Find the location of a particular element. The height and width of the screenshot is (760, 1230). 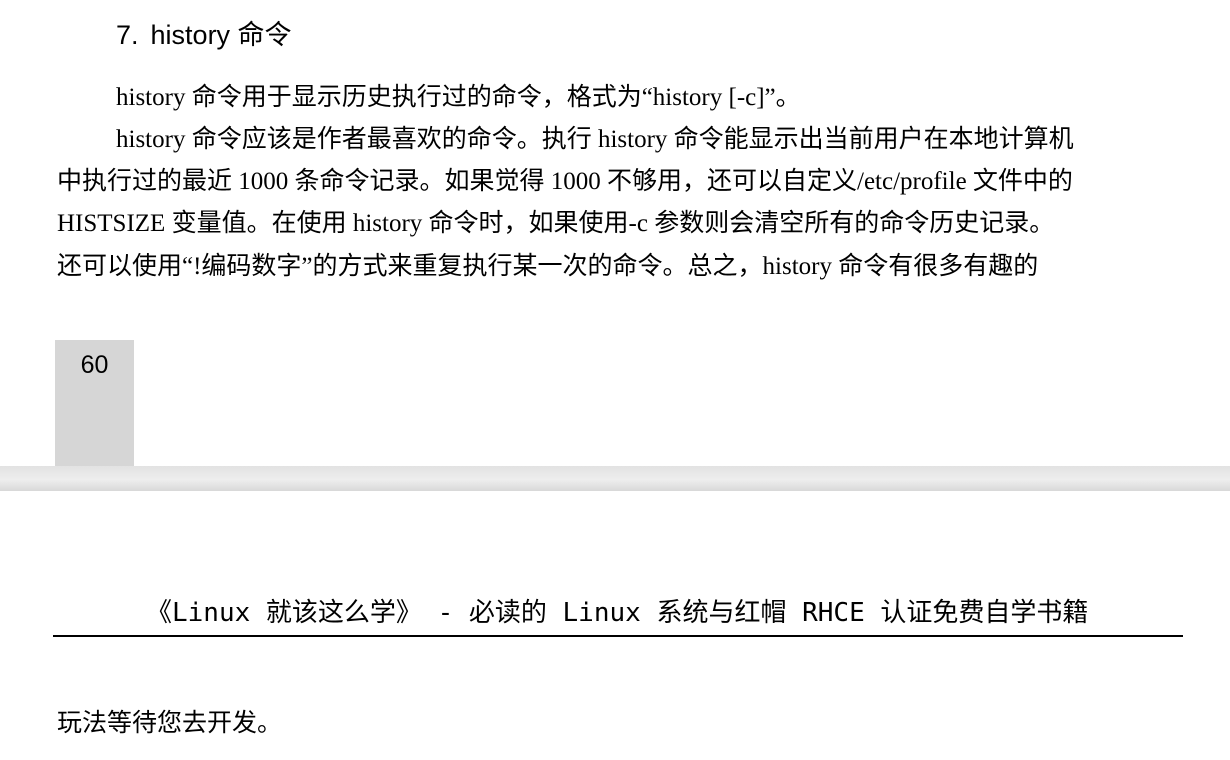

section-title: history 命令 is located at coordinates (221, 35).